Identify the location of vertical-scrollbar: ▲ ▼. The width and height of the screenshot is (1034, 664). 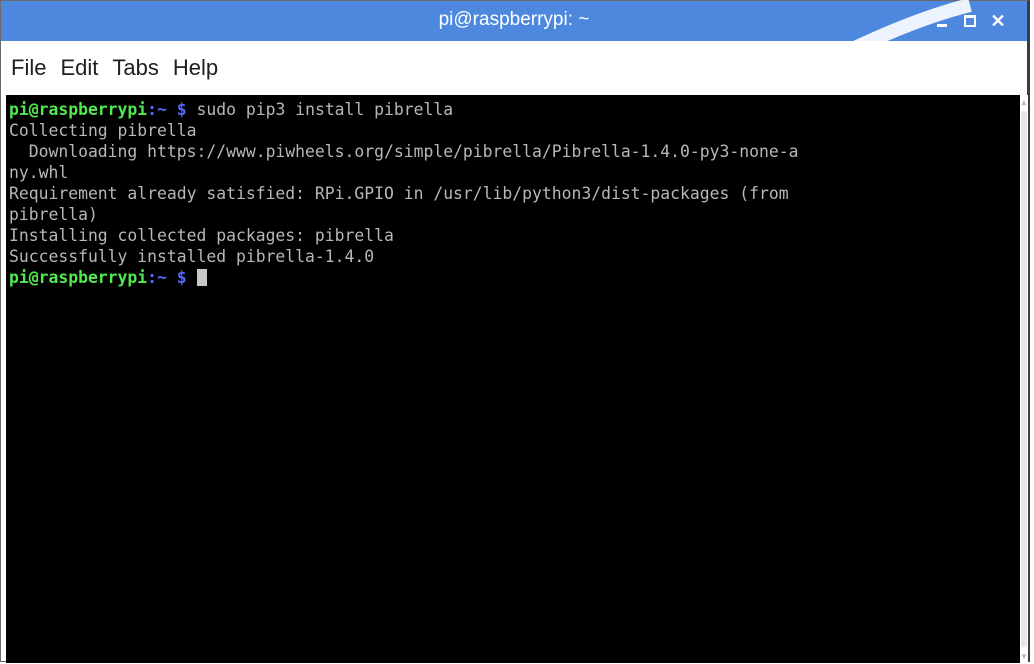
(1024, 379).